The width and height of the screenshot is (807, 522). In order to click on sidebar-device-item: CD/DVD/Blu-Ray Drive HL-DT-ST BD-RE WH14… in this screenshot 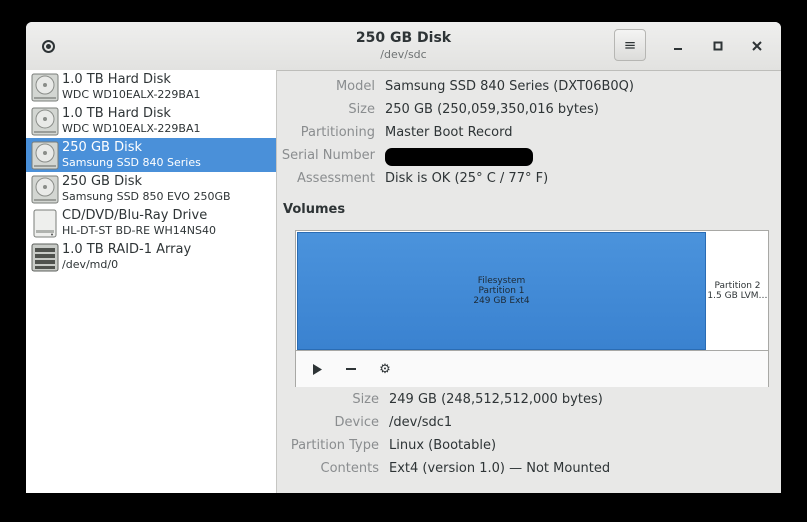, I will do `click(151, 223)`.